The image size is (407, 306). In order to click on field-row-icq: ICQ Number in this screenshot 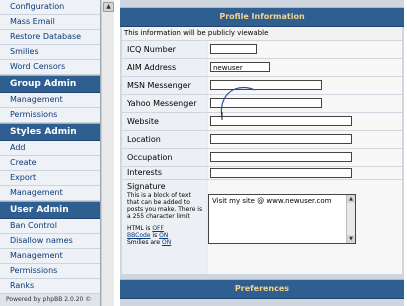, I will do `click(262, 49)`.